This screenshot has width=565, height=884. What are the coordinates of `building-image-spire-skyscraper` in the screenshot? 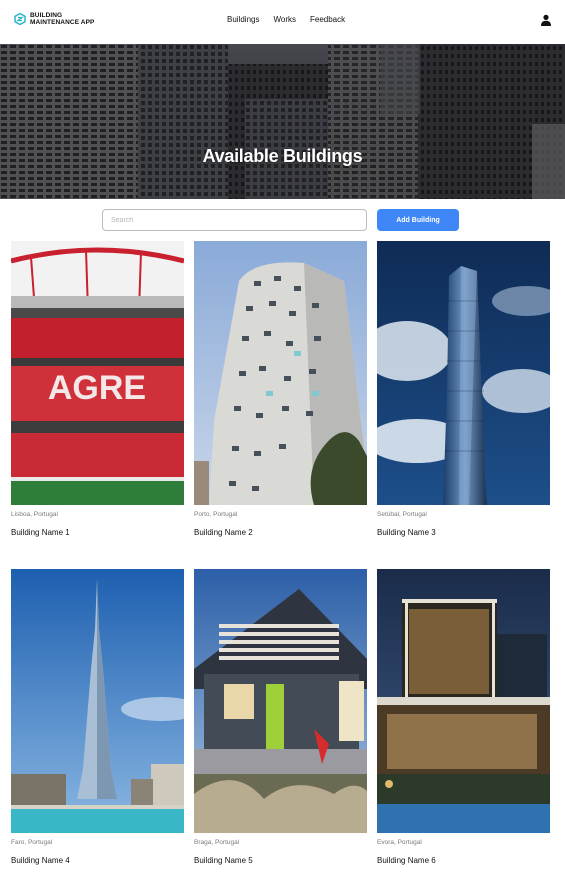 It's located at (97, 701).